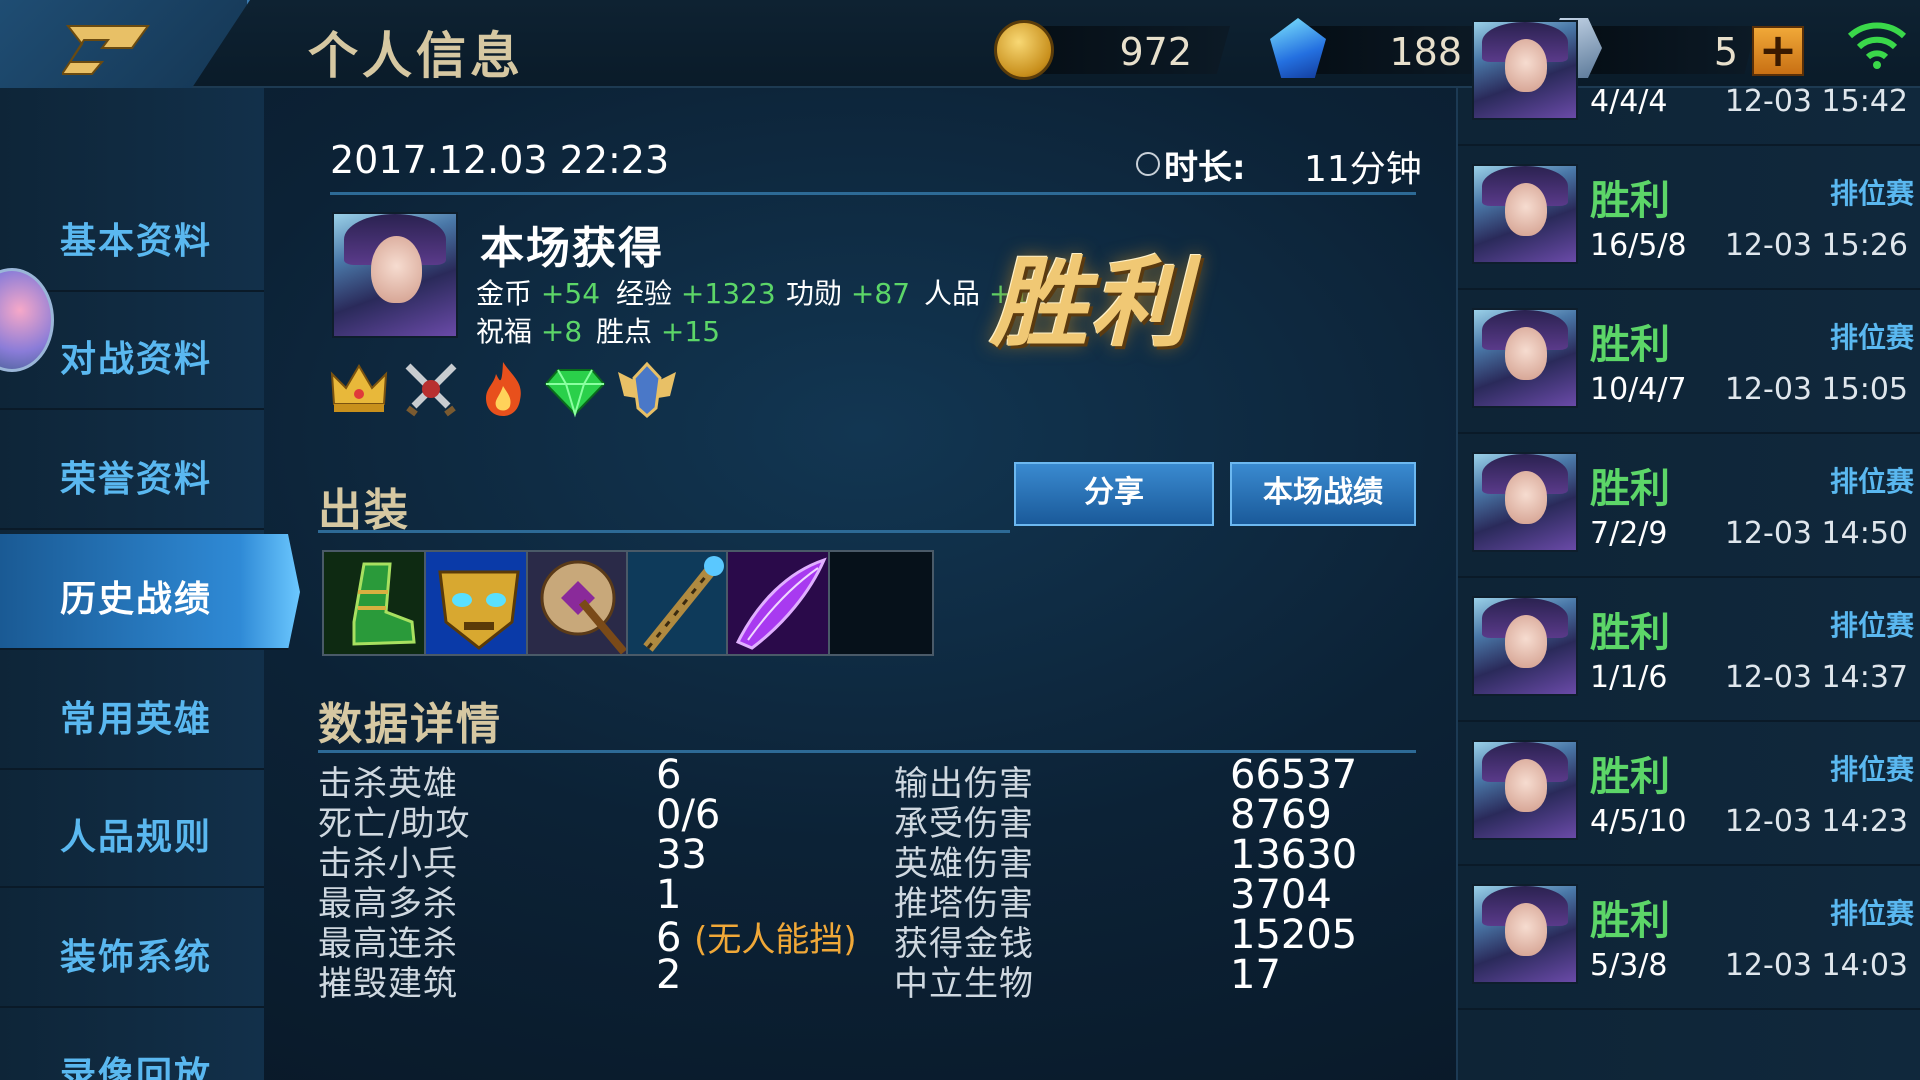 This screenshot has height=1080, width=1920. Describe the element at coordinates (1689, 362) in the screenshot. I see `history-row: 胜利 排位赛 10/4/7 12-03 15:05` at that location.